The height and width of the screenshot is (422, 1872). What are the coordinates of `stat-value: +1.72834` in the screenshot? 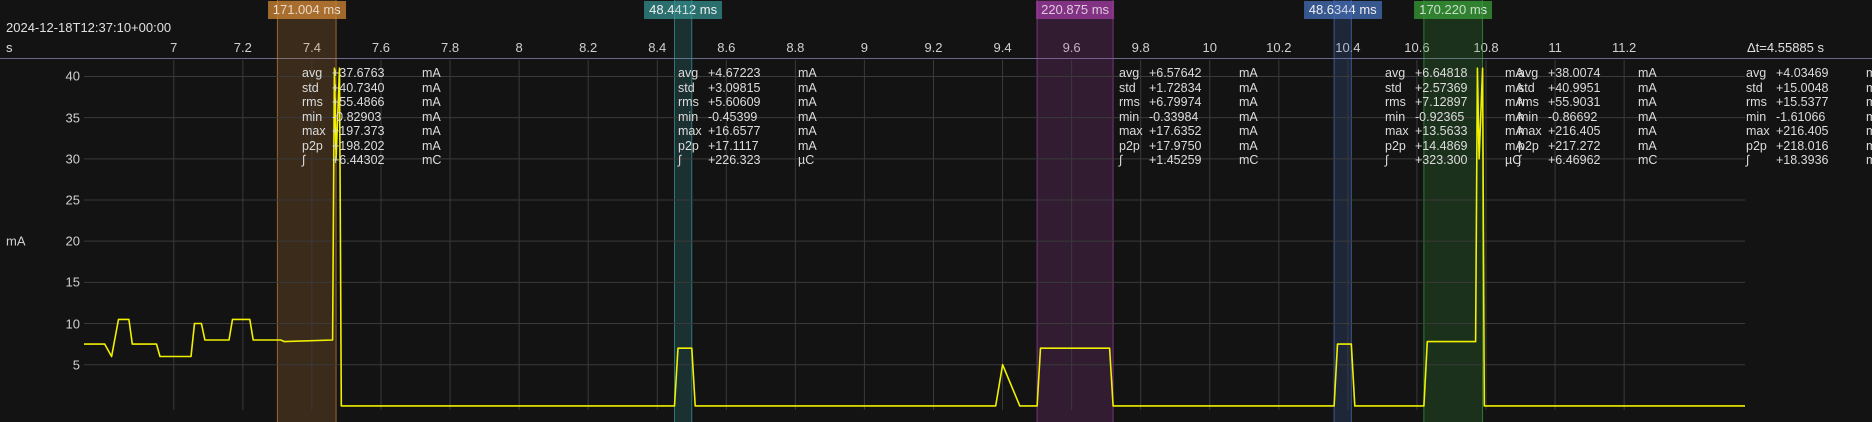 It's located at (1175, 87).